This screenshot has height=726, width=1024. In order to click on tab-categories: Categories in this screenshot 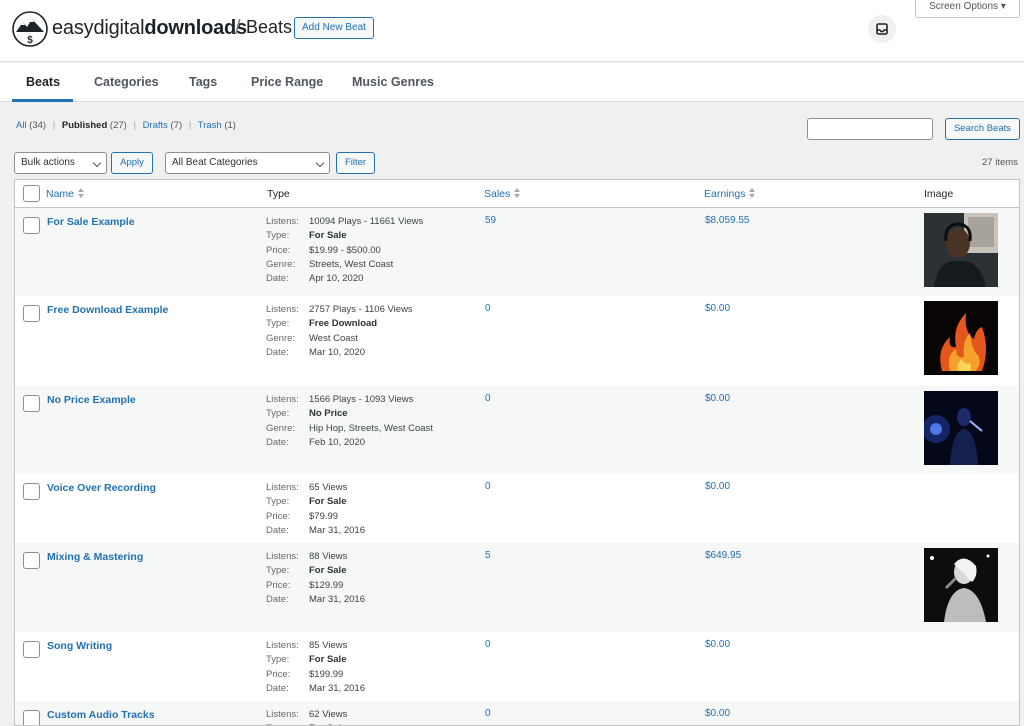, I will do `click(126, 82)`.